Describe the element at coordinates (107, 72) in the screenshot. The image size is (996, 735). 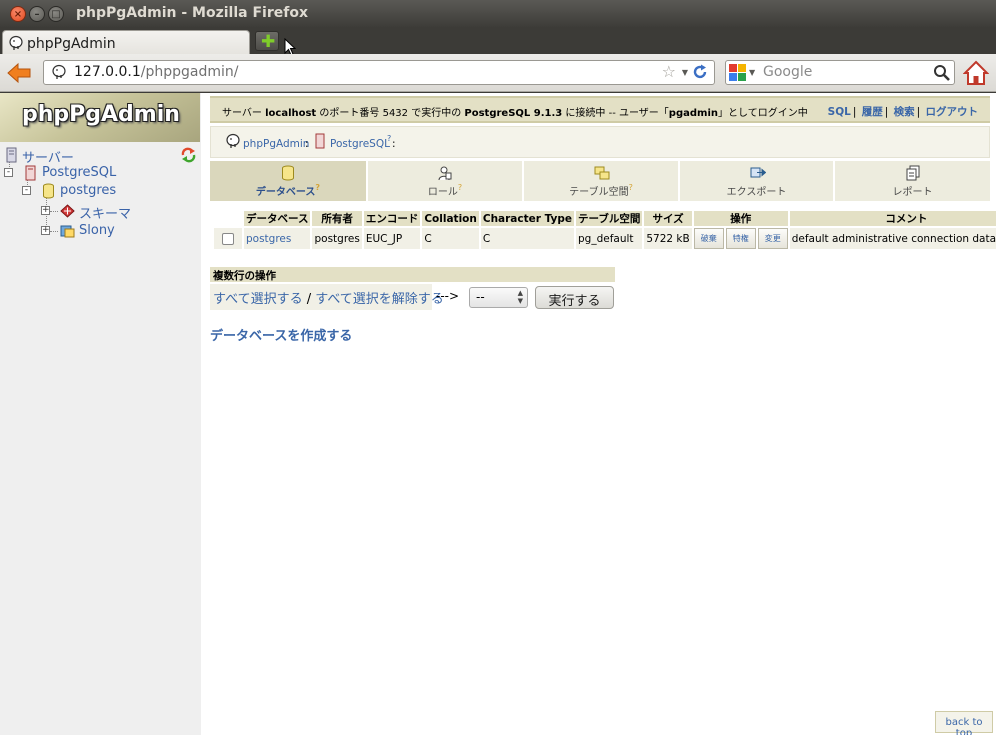
I see `url-host: 127.0.0.1` at that location.